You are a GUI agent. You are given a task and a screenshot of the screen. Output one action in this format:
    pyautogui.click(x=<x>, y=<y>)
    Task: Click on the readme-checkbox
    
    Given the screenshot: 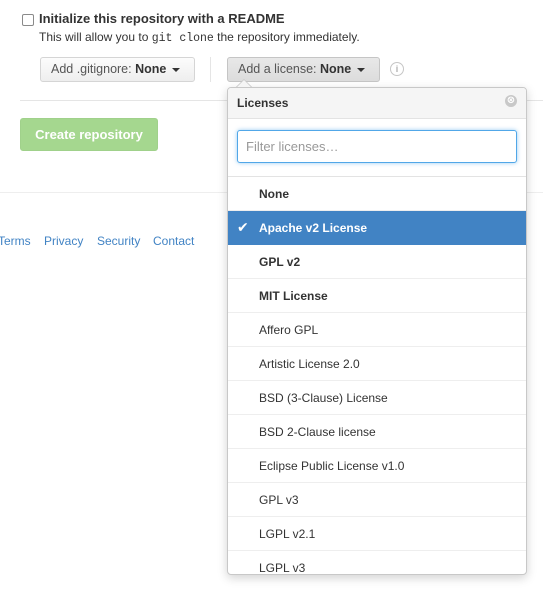 What is the action you would take?
    pyautogui.click(x=28, y=20)
    